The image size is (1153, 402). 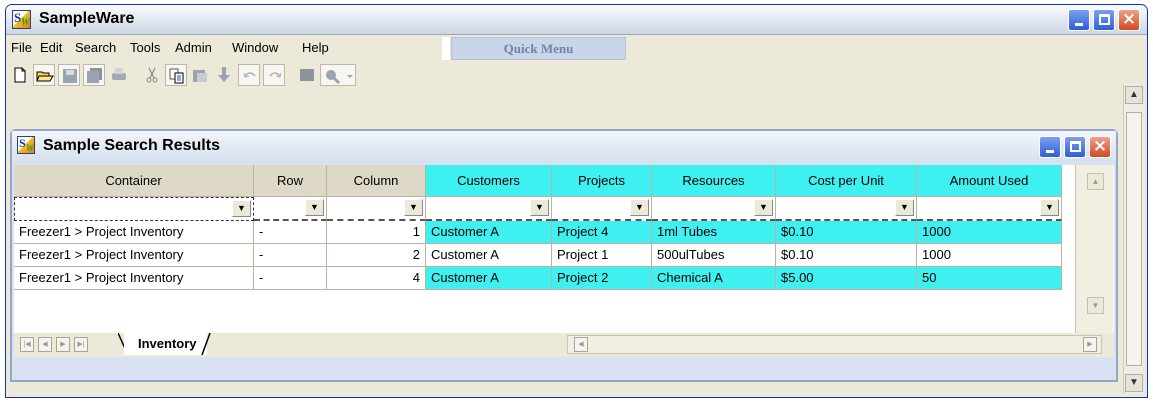 What do you see at coordinates (1079, 20) in the screenshot?
I see `minimize-button` at bounding box center [1079, 20].